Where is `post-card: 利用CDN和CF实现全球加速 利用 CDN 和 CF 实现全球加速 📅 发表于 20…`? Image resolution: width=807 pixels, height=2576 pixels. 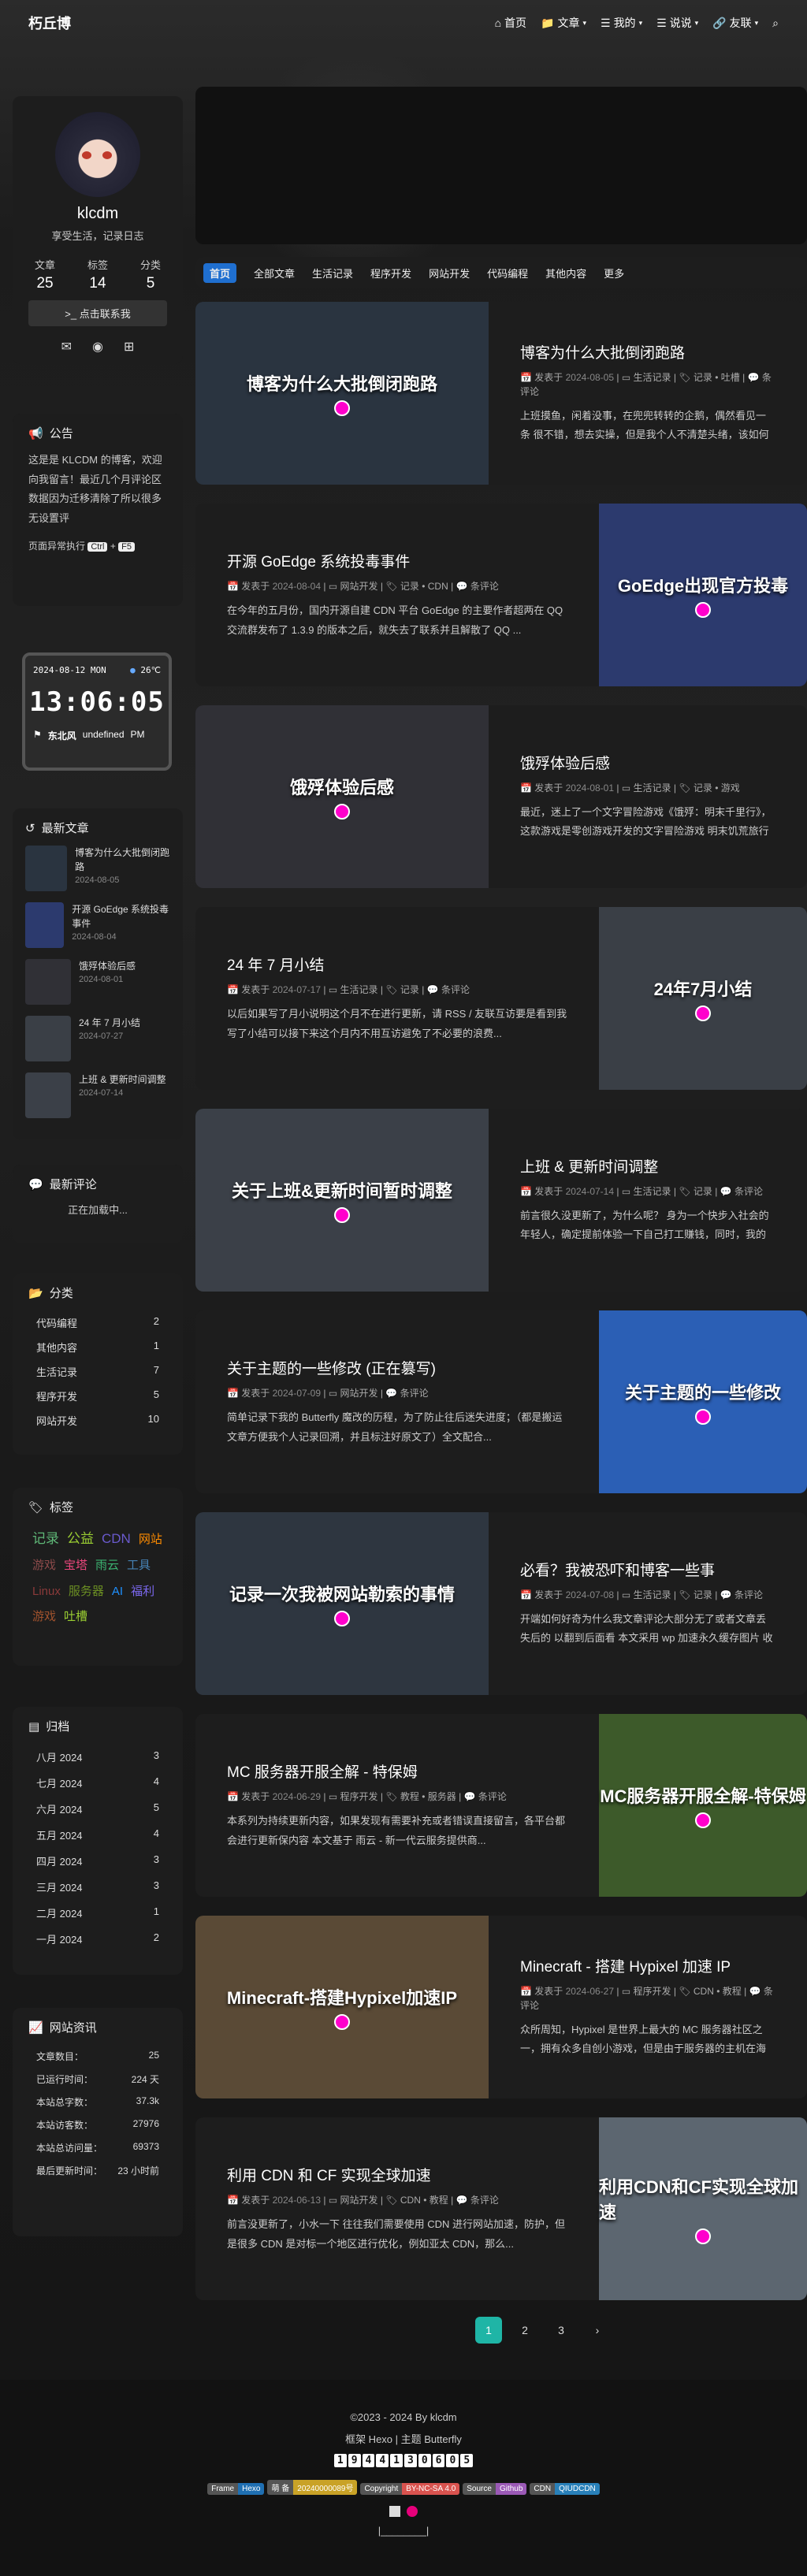
post-card: 利用CDN和CF实现全球加速 利用 CDN 和 CF 实现全球加速 📅 发表于 20… is located at coordinates (501, 2208).